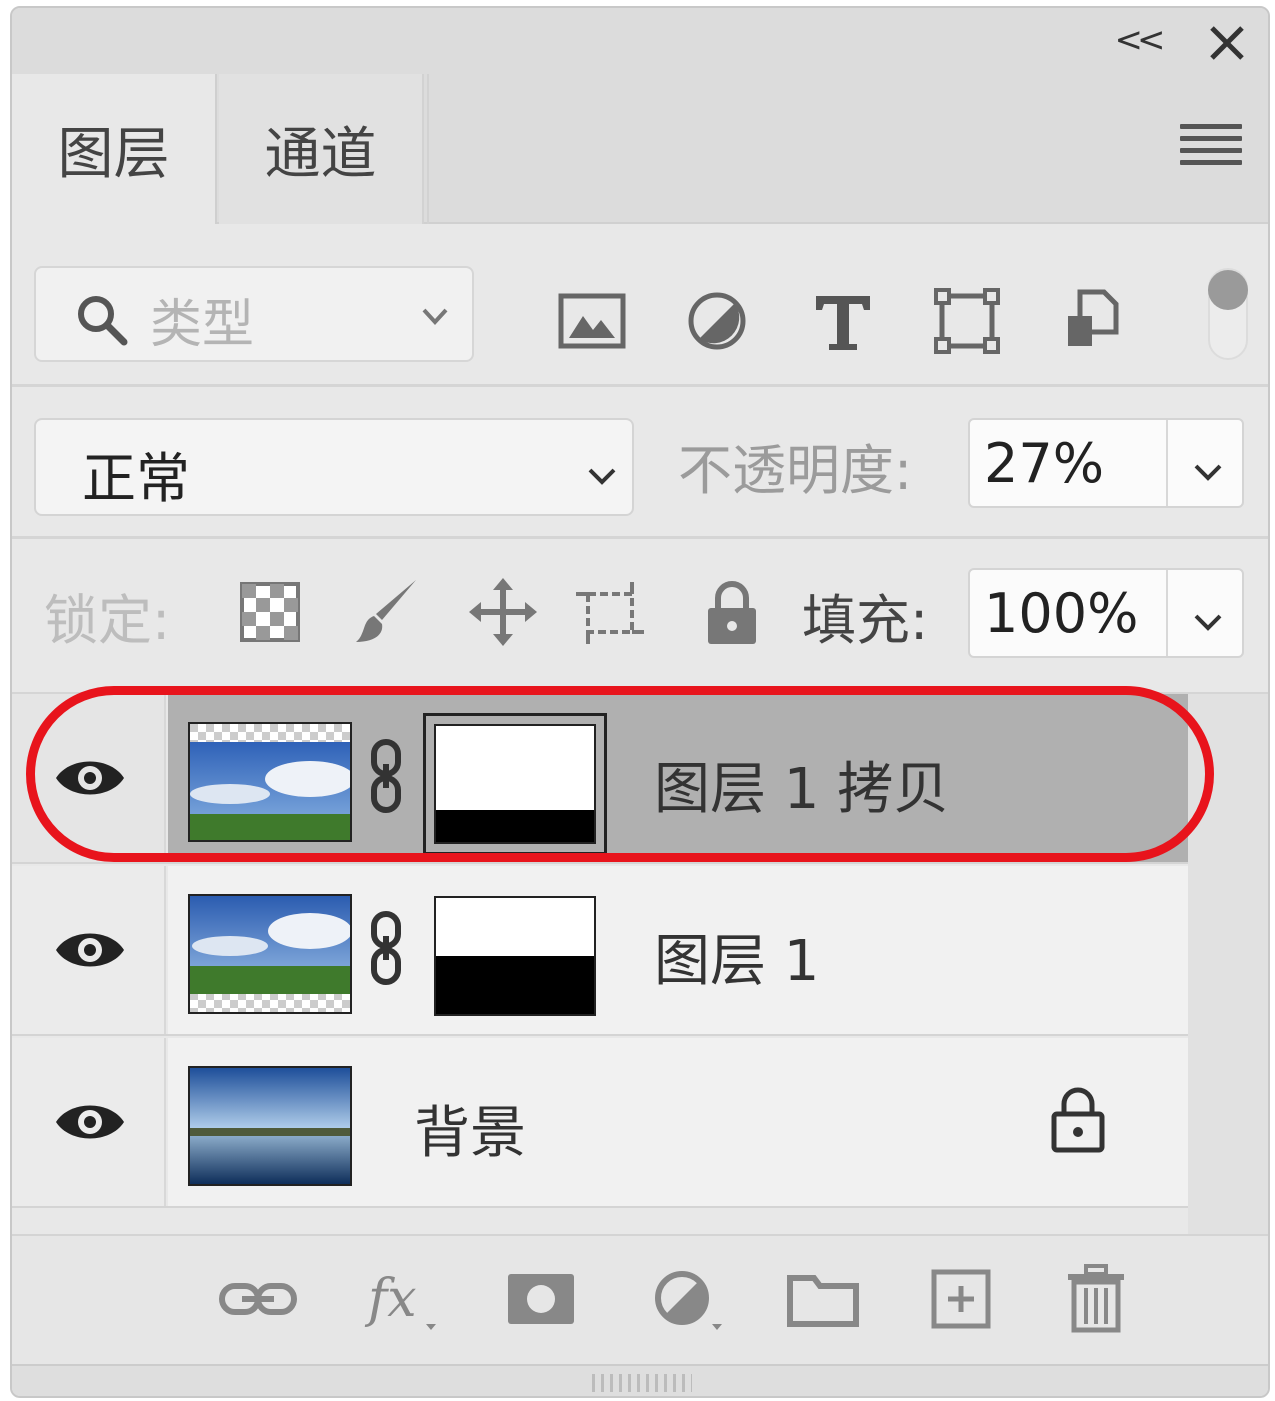  I want to click on resize-grip, so click(640, 1380).